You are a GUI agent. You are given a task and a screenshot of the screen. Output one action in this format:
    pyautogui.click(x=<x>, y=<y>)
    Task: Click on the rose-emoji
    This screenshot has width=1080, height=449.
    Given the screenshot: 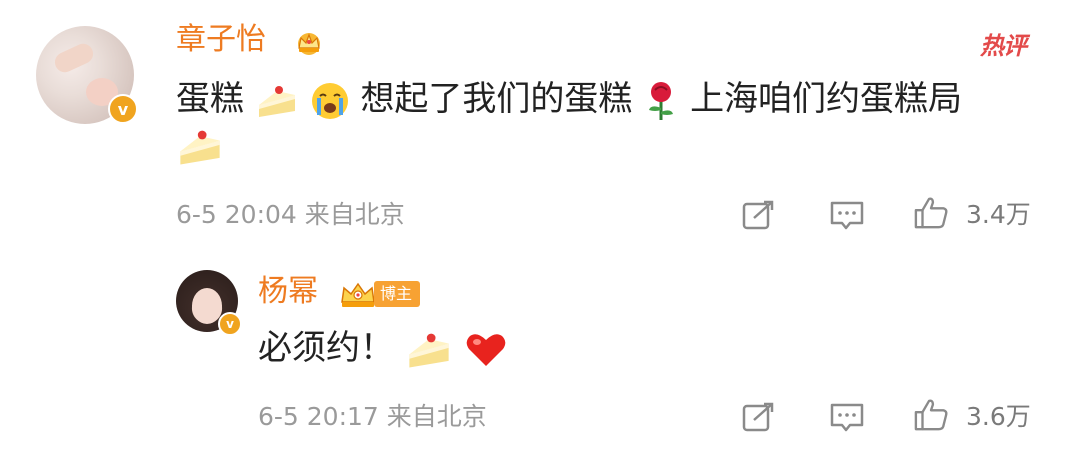 What is the action you would take?
    pyautogui.click(x=661, y=100)
    